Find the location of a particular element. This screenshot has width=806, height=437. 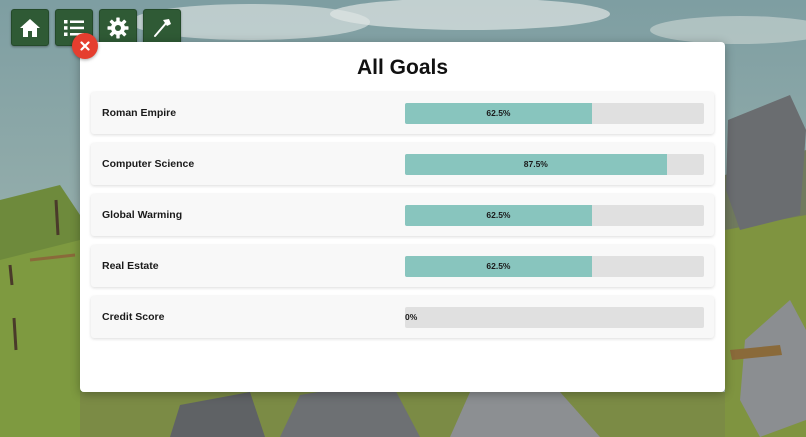

home-icon is located at coordinates (30, 27).